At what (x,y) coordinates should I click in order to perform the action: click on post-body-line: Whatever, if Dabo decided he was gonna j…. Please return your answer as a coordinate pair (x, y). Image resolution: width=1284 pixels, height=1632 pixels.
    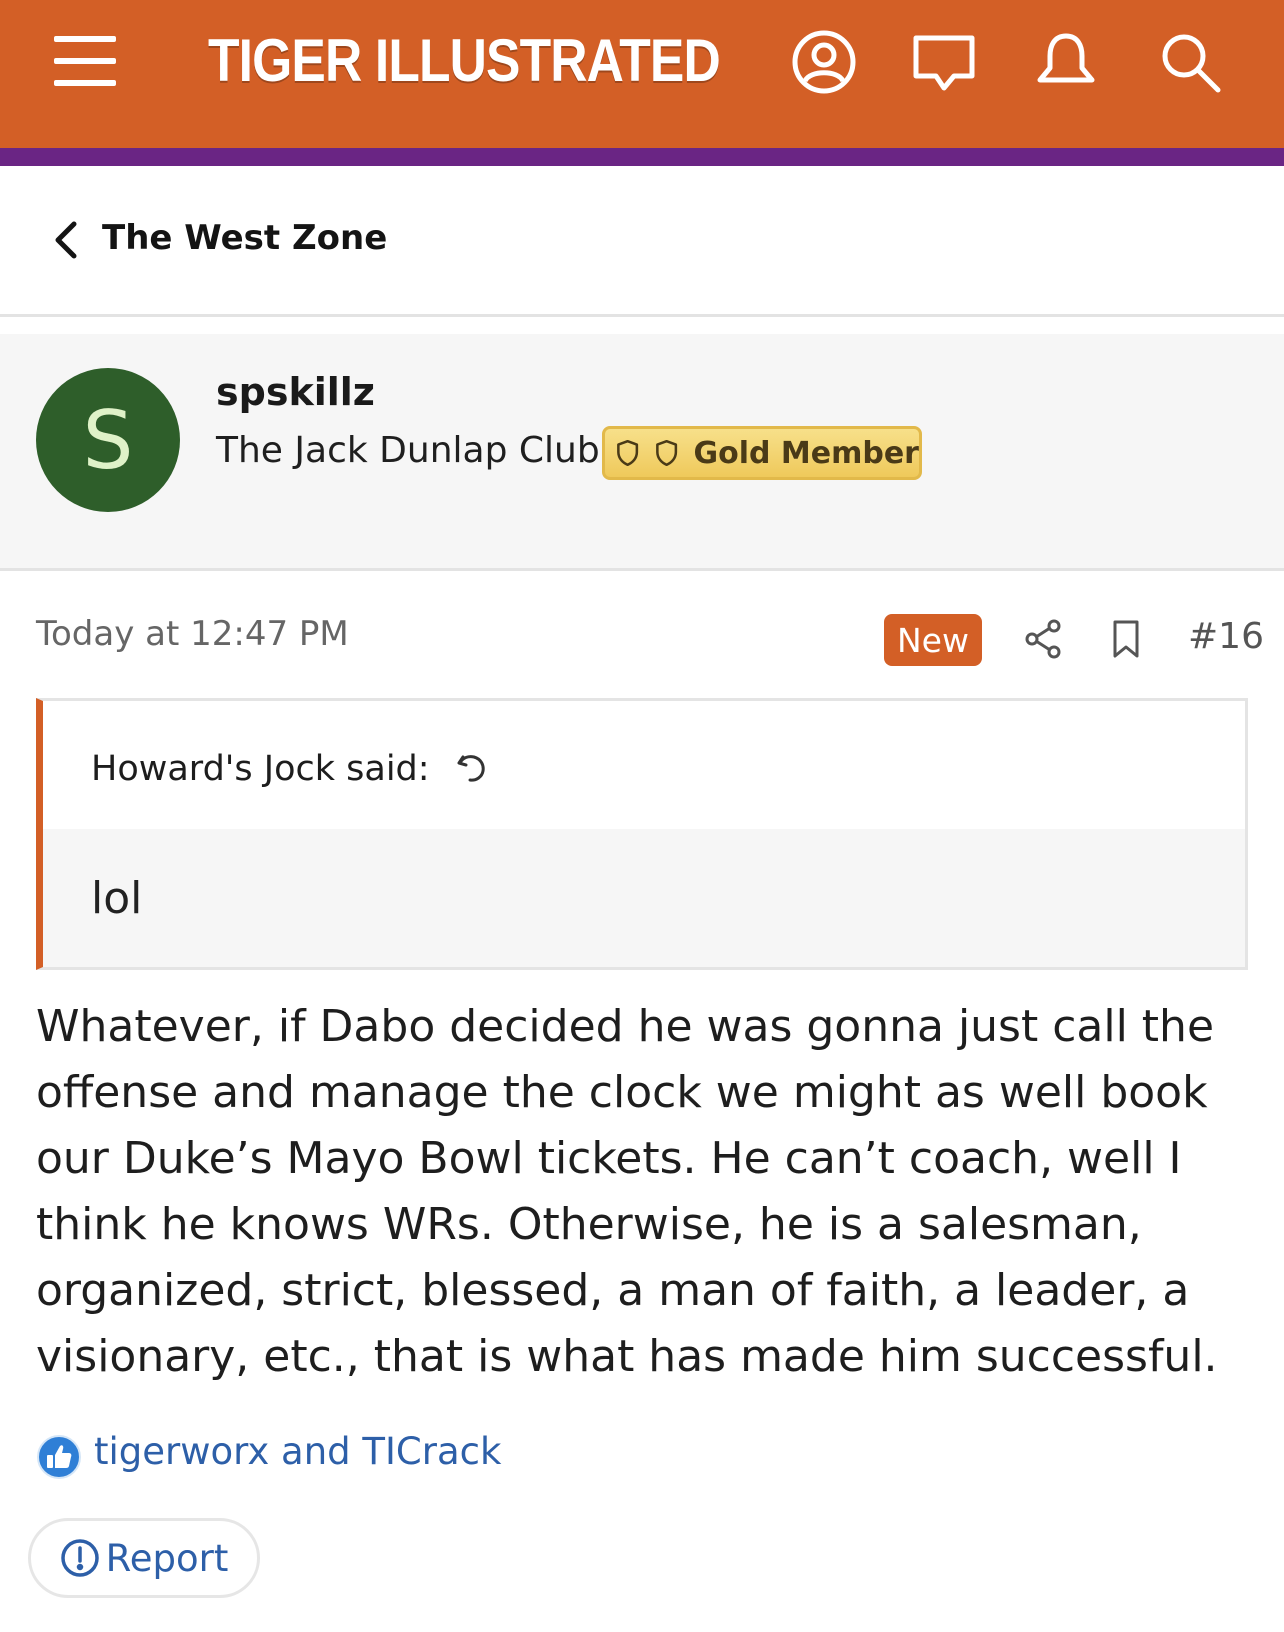
    Looking at the image, I should click on (625, 1026).